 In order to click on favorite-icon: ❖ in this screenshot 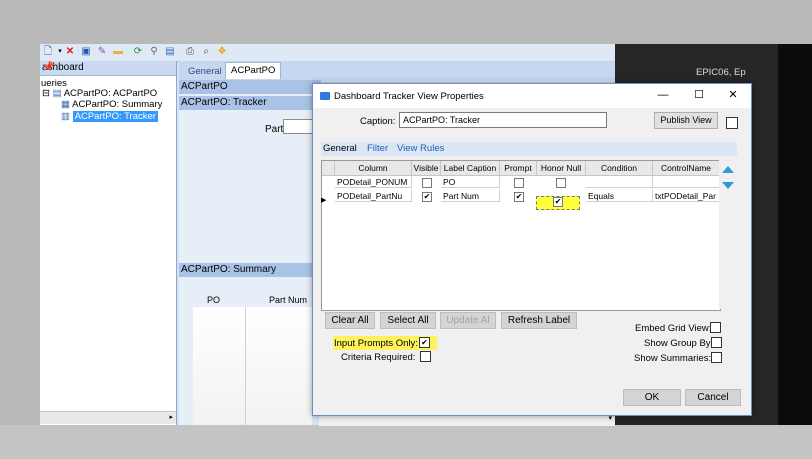, I will do `click(222, 52)`.